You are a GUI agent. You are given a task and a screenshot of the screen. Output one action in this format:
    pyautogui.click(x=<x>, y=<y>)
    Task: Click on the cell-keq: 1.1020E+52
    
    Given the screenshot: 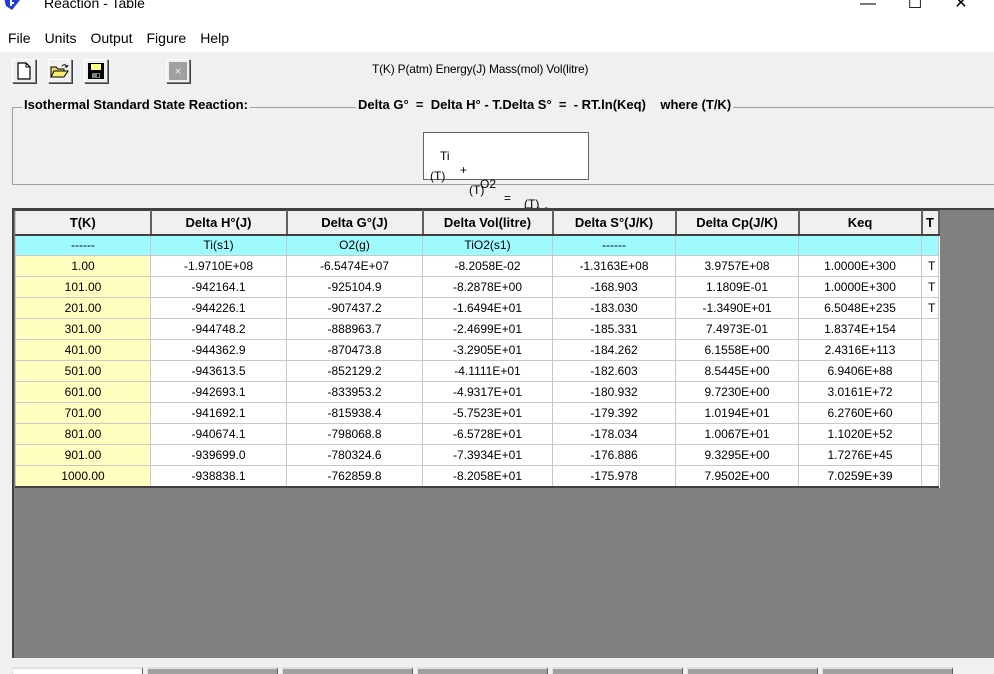 What is the action you would take?
    pyautogui.click(x=860, y=434)
    